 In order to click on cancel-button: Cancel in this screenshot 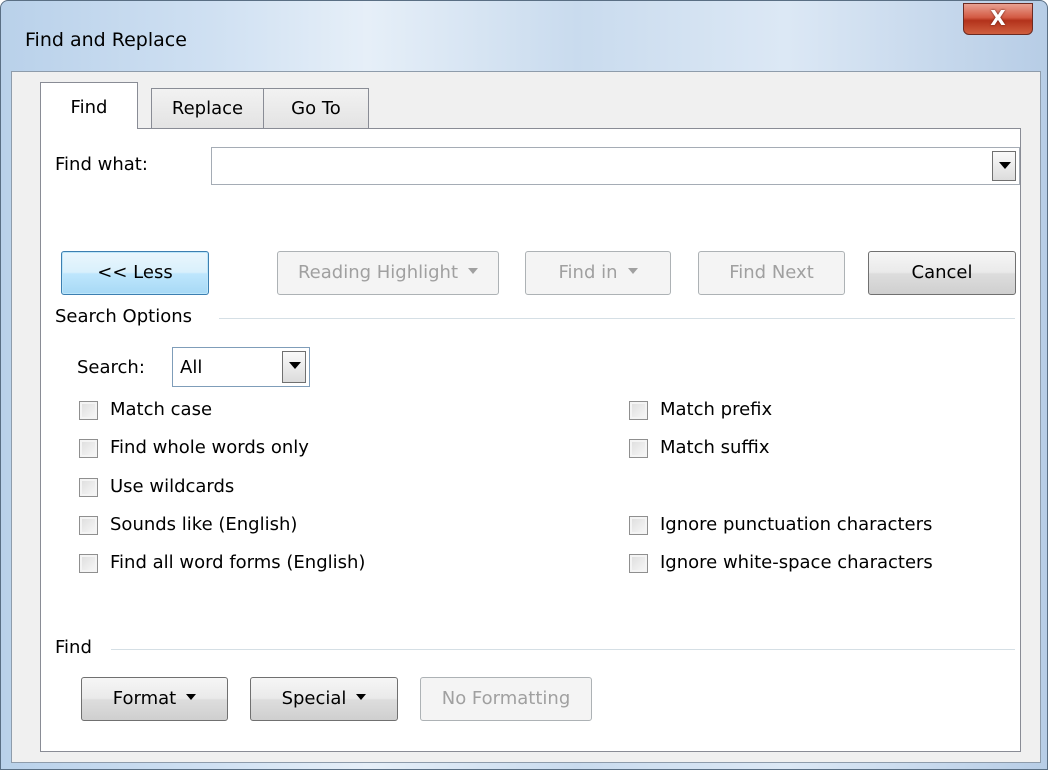, I will do `click(942, 273)`.